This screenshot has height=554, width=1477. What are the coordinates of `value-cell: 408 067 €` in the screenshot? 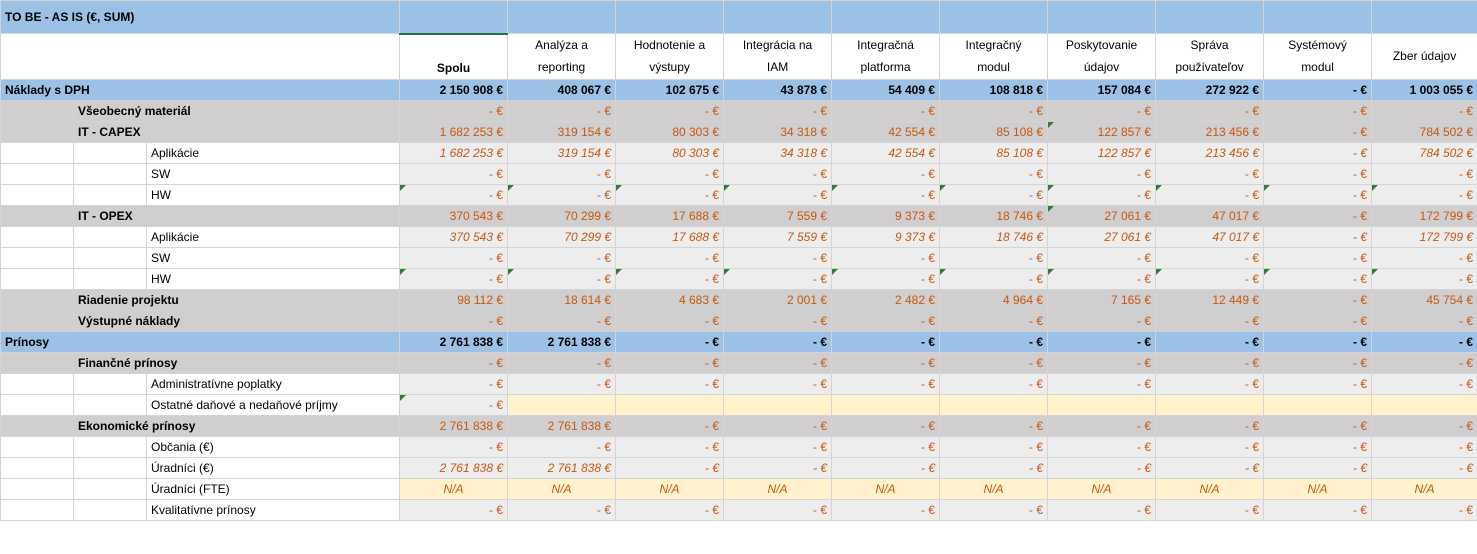 It's located at (562, 89).